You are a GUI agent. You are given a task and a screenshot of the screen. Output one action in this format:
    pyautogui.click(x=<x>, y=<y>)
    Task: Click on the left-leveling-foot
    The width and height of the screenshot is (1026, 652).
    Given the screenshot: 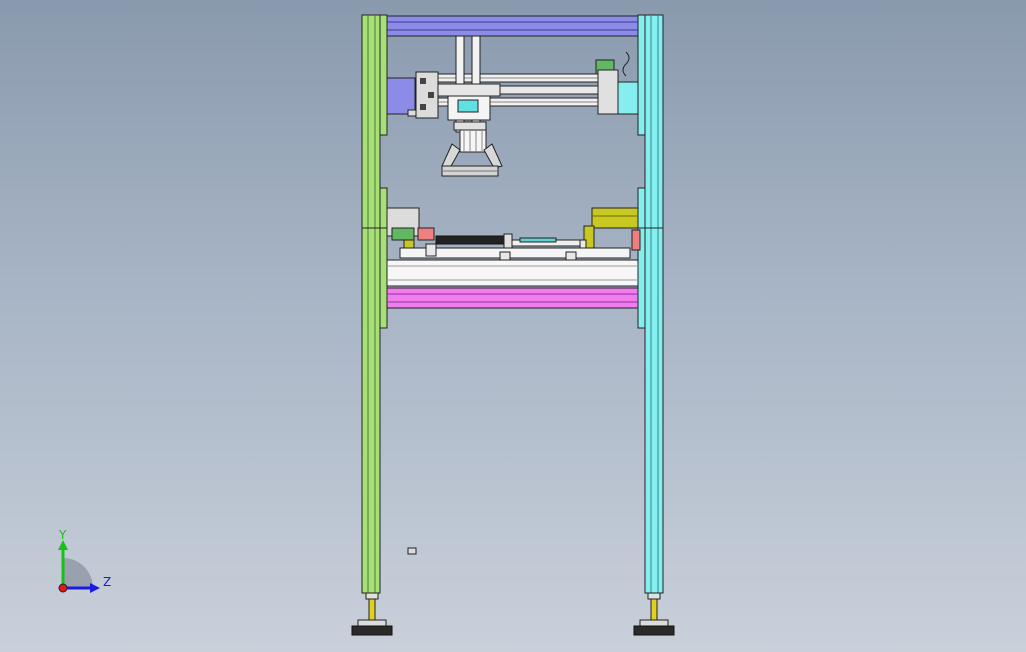 What is the action you would take?
    pyautogui.click(x=372, y=614)
    